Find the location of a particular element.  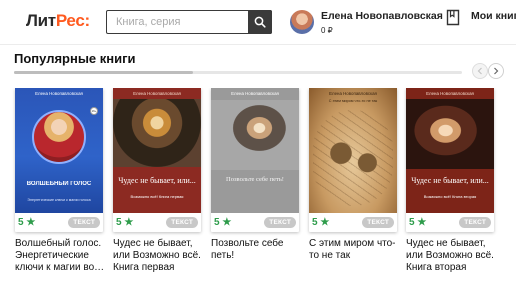

user-name: Елена Новопавловская is located at coordinates (382, 16).